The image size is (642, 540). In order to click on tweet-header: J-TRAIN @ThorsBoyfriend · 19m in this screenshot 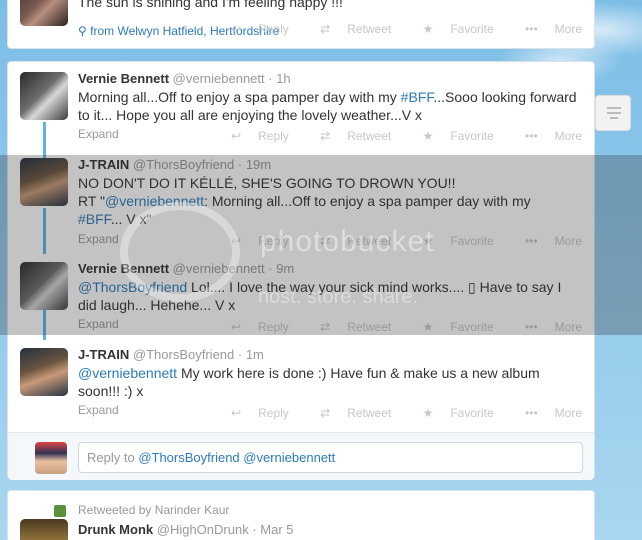, I will do `click(174, 164)`.